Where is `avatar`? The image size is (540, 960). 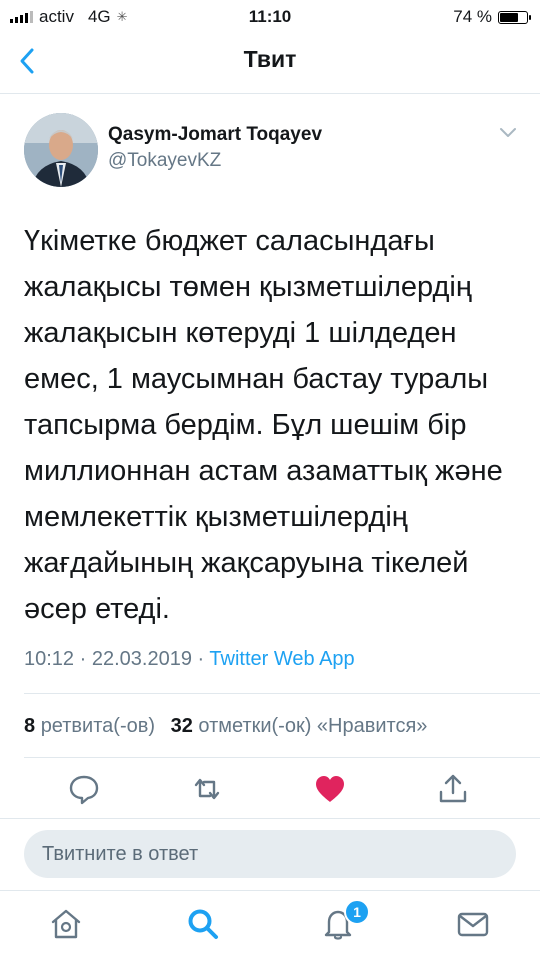
avatar is located at coordinates (61, 150).